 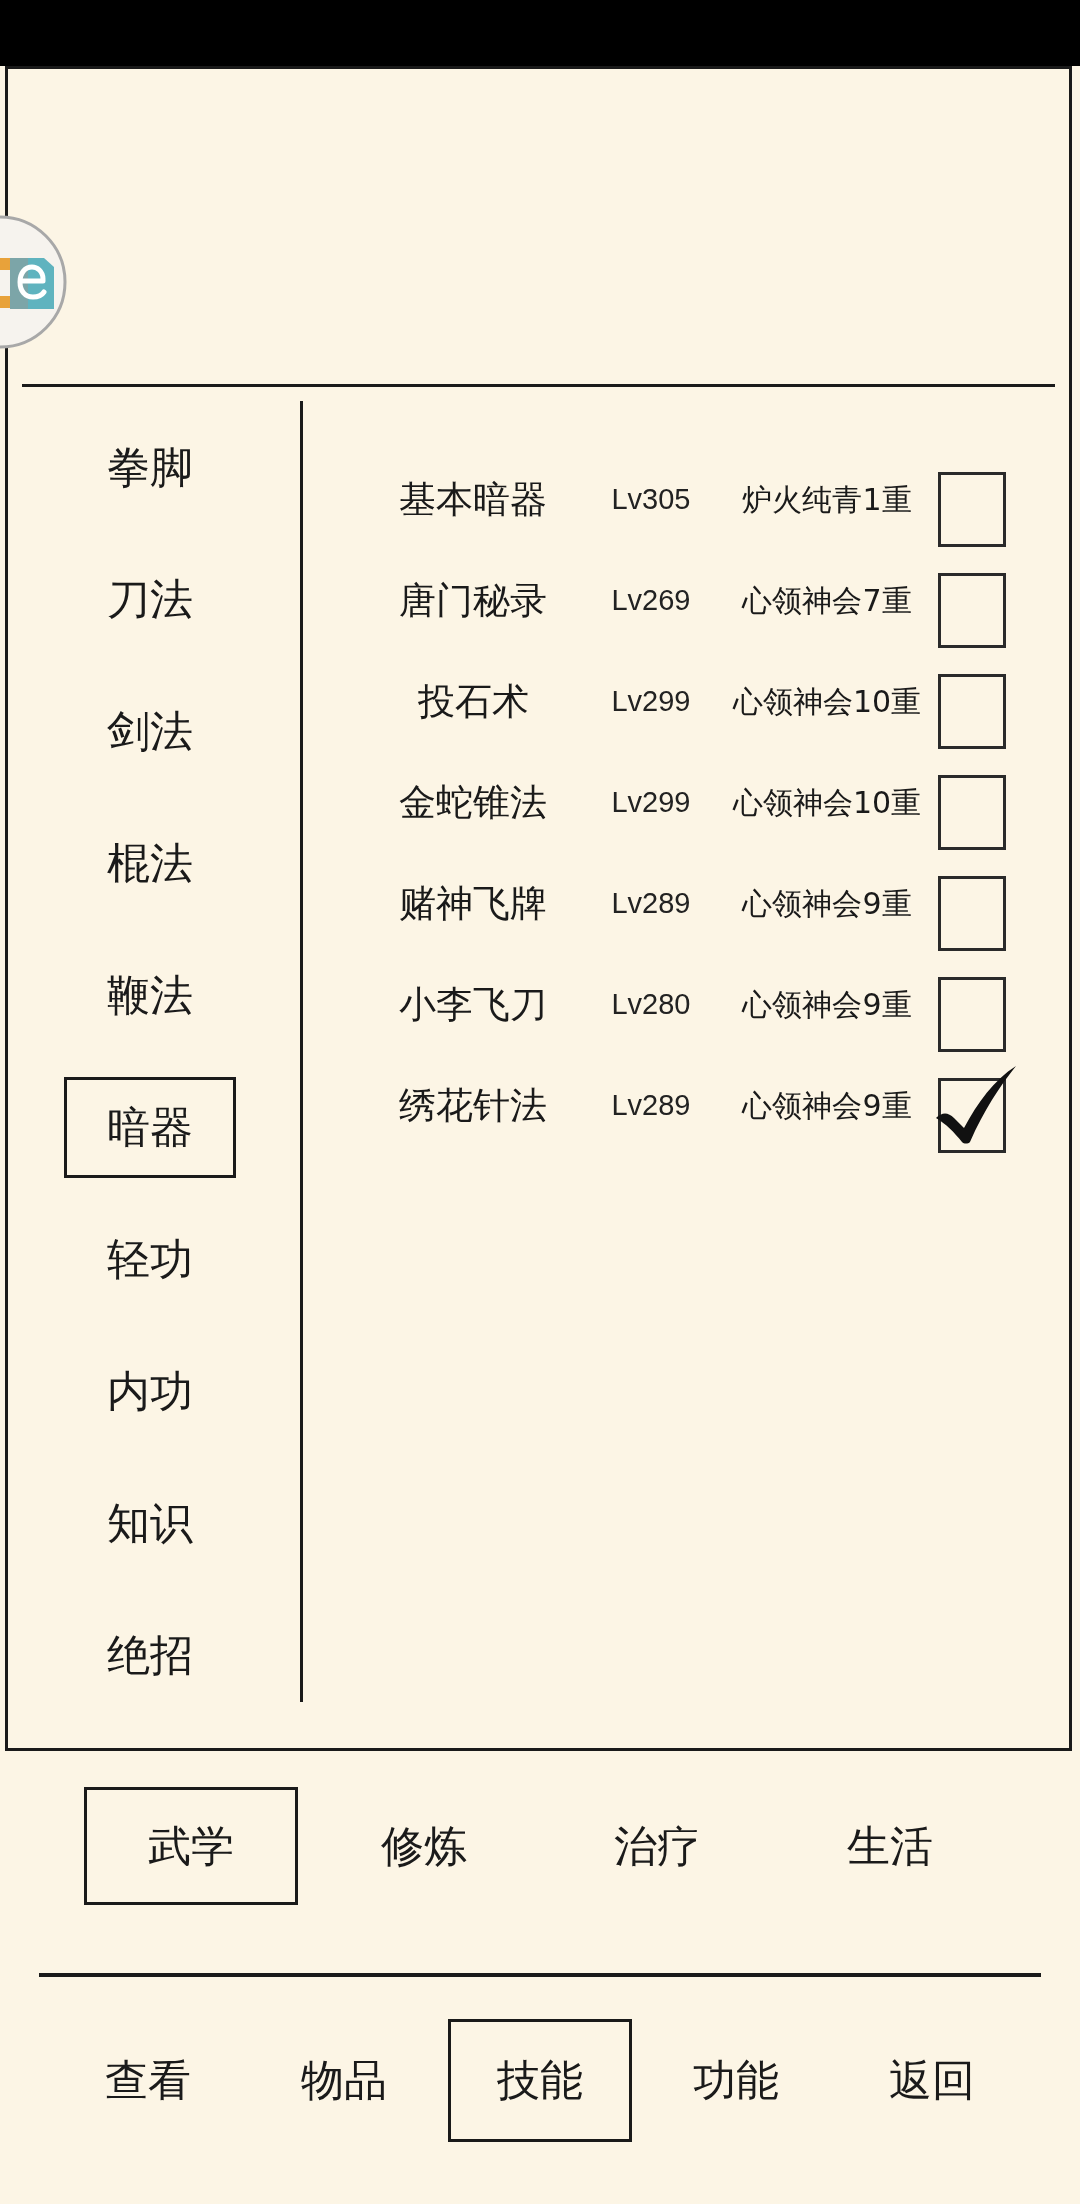 I want to click on skill-realm: 炉火纯青1重, so click(x=827, y=499).